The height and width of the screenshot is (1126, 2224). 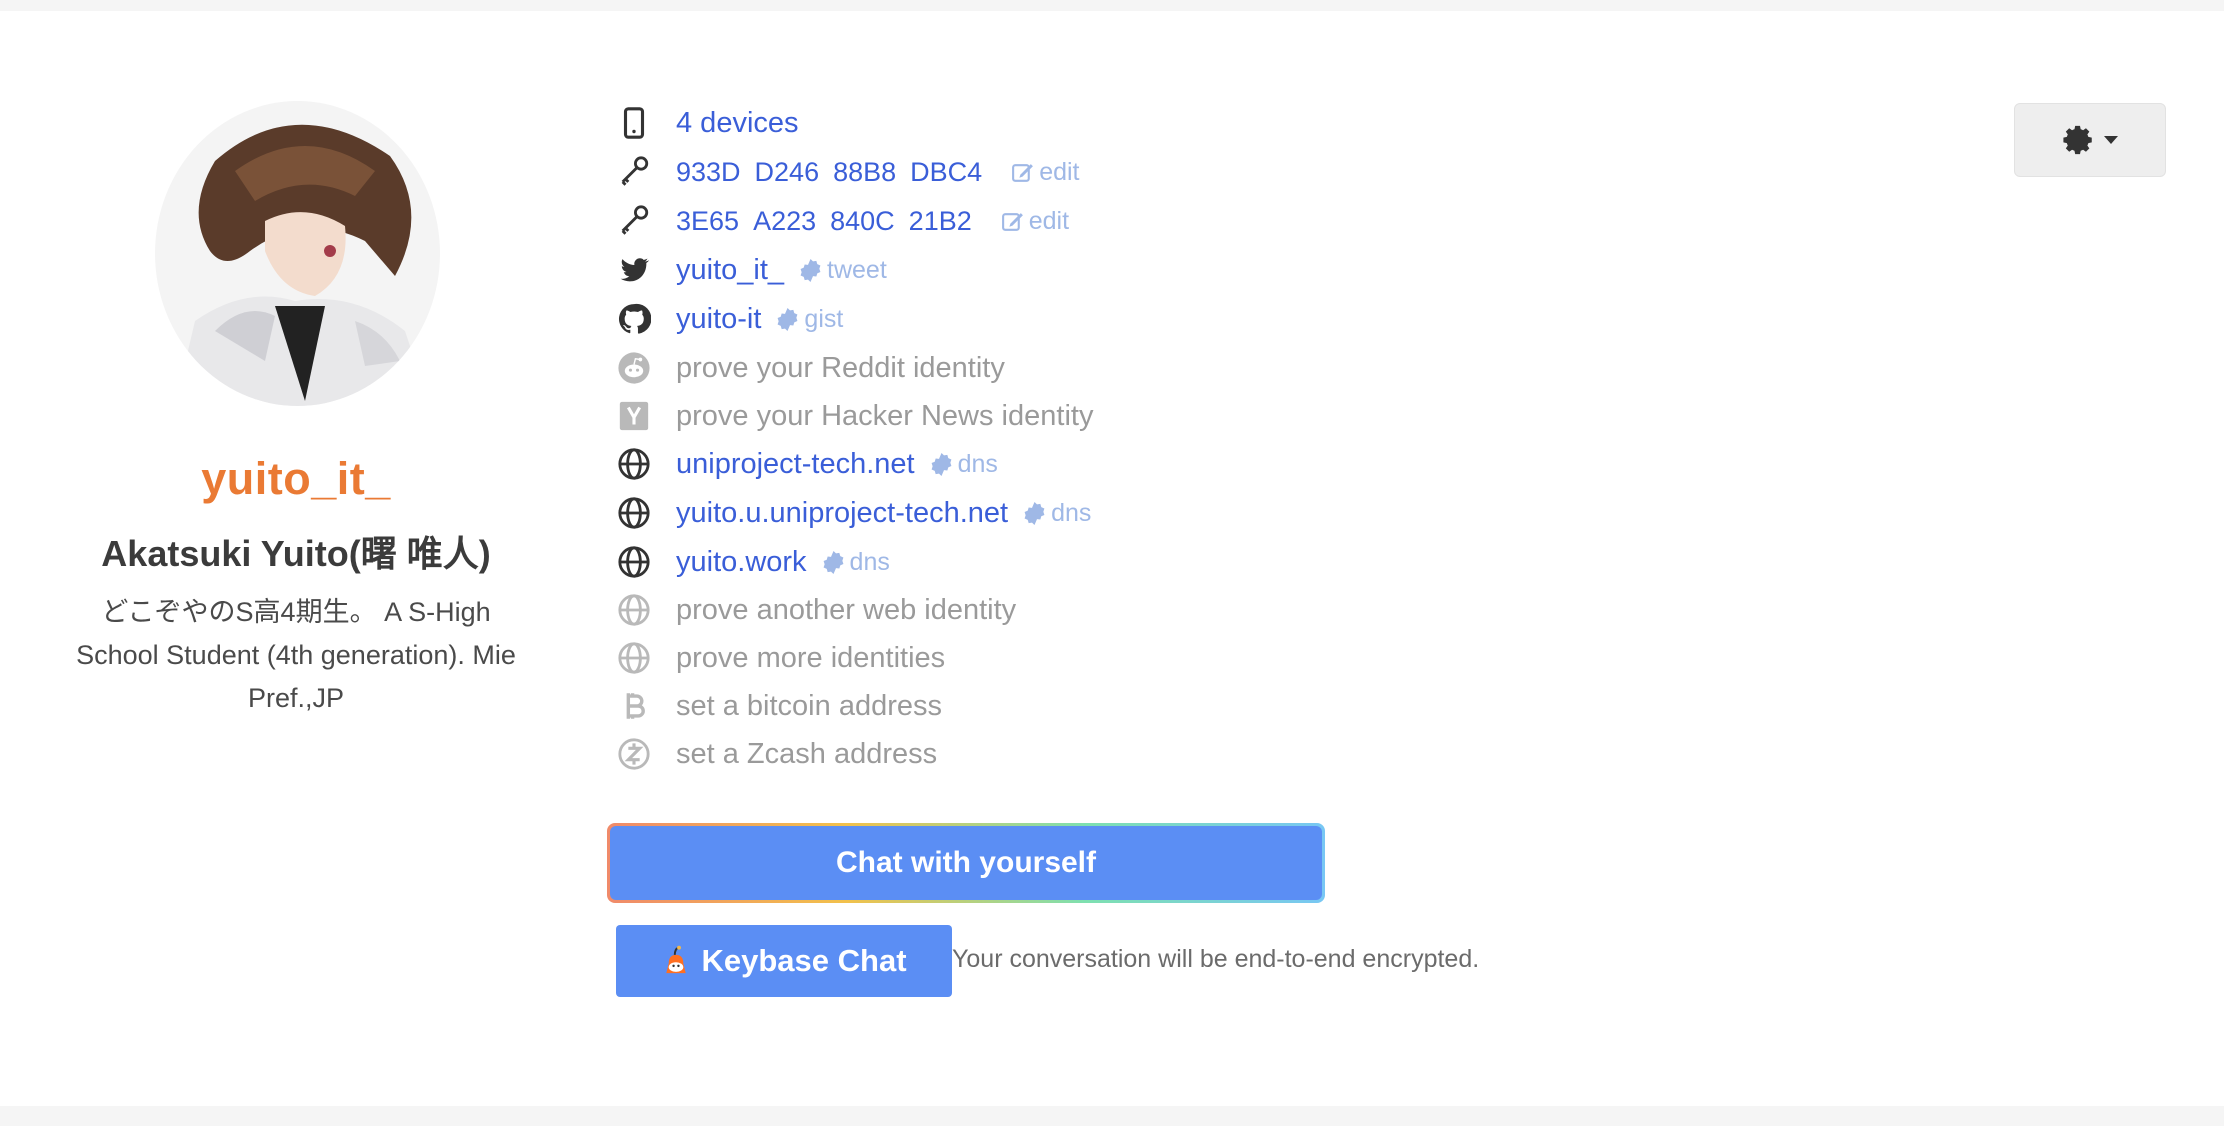 I want to click on settings-dropdown-button, so click(x=2090, y=140).